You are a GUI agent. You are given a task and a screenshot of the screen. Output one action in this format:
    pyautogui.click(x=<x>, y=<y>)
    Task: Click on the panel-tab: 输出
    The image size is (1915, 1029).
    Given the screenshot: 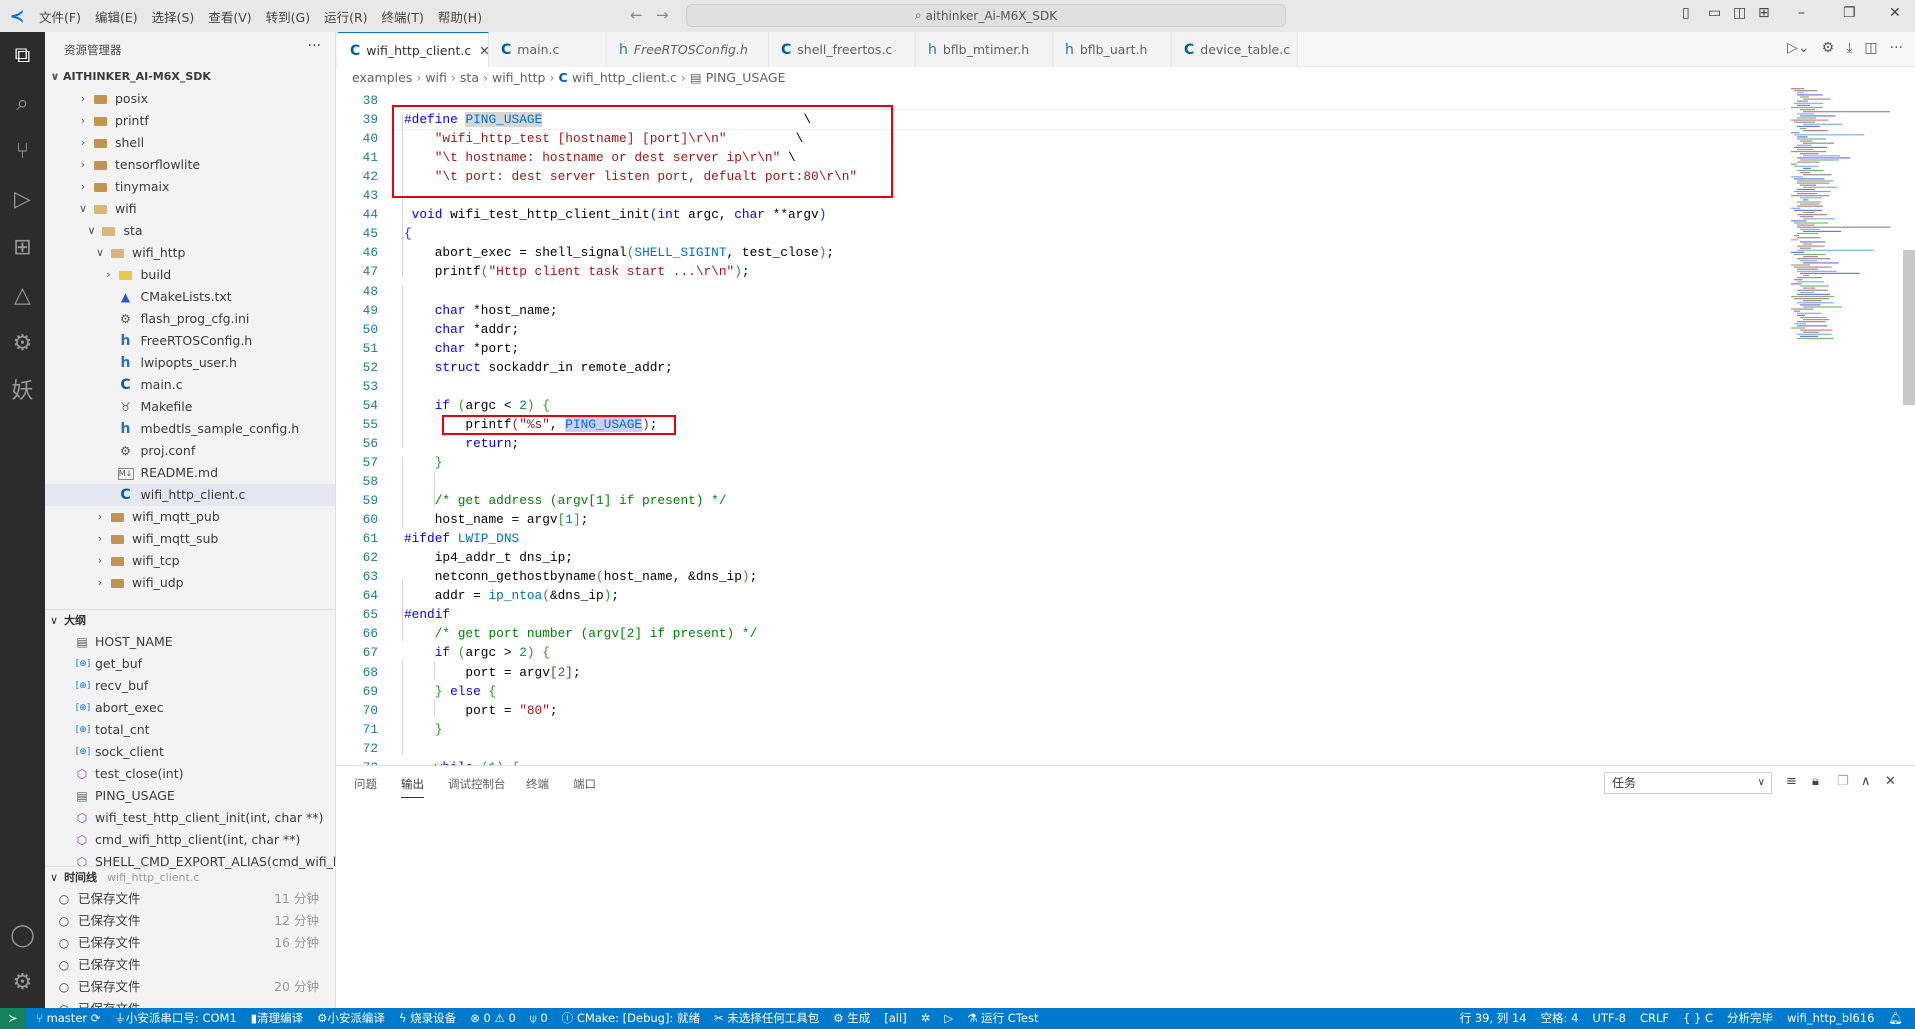 What is the action you would take?
    pyautogui.click(x=412, y=787)
    